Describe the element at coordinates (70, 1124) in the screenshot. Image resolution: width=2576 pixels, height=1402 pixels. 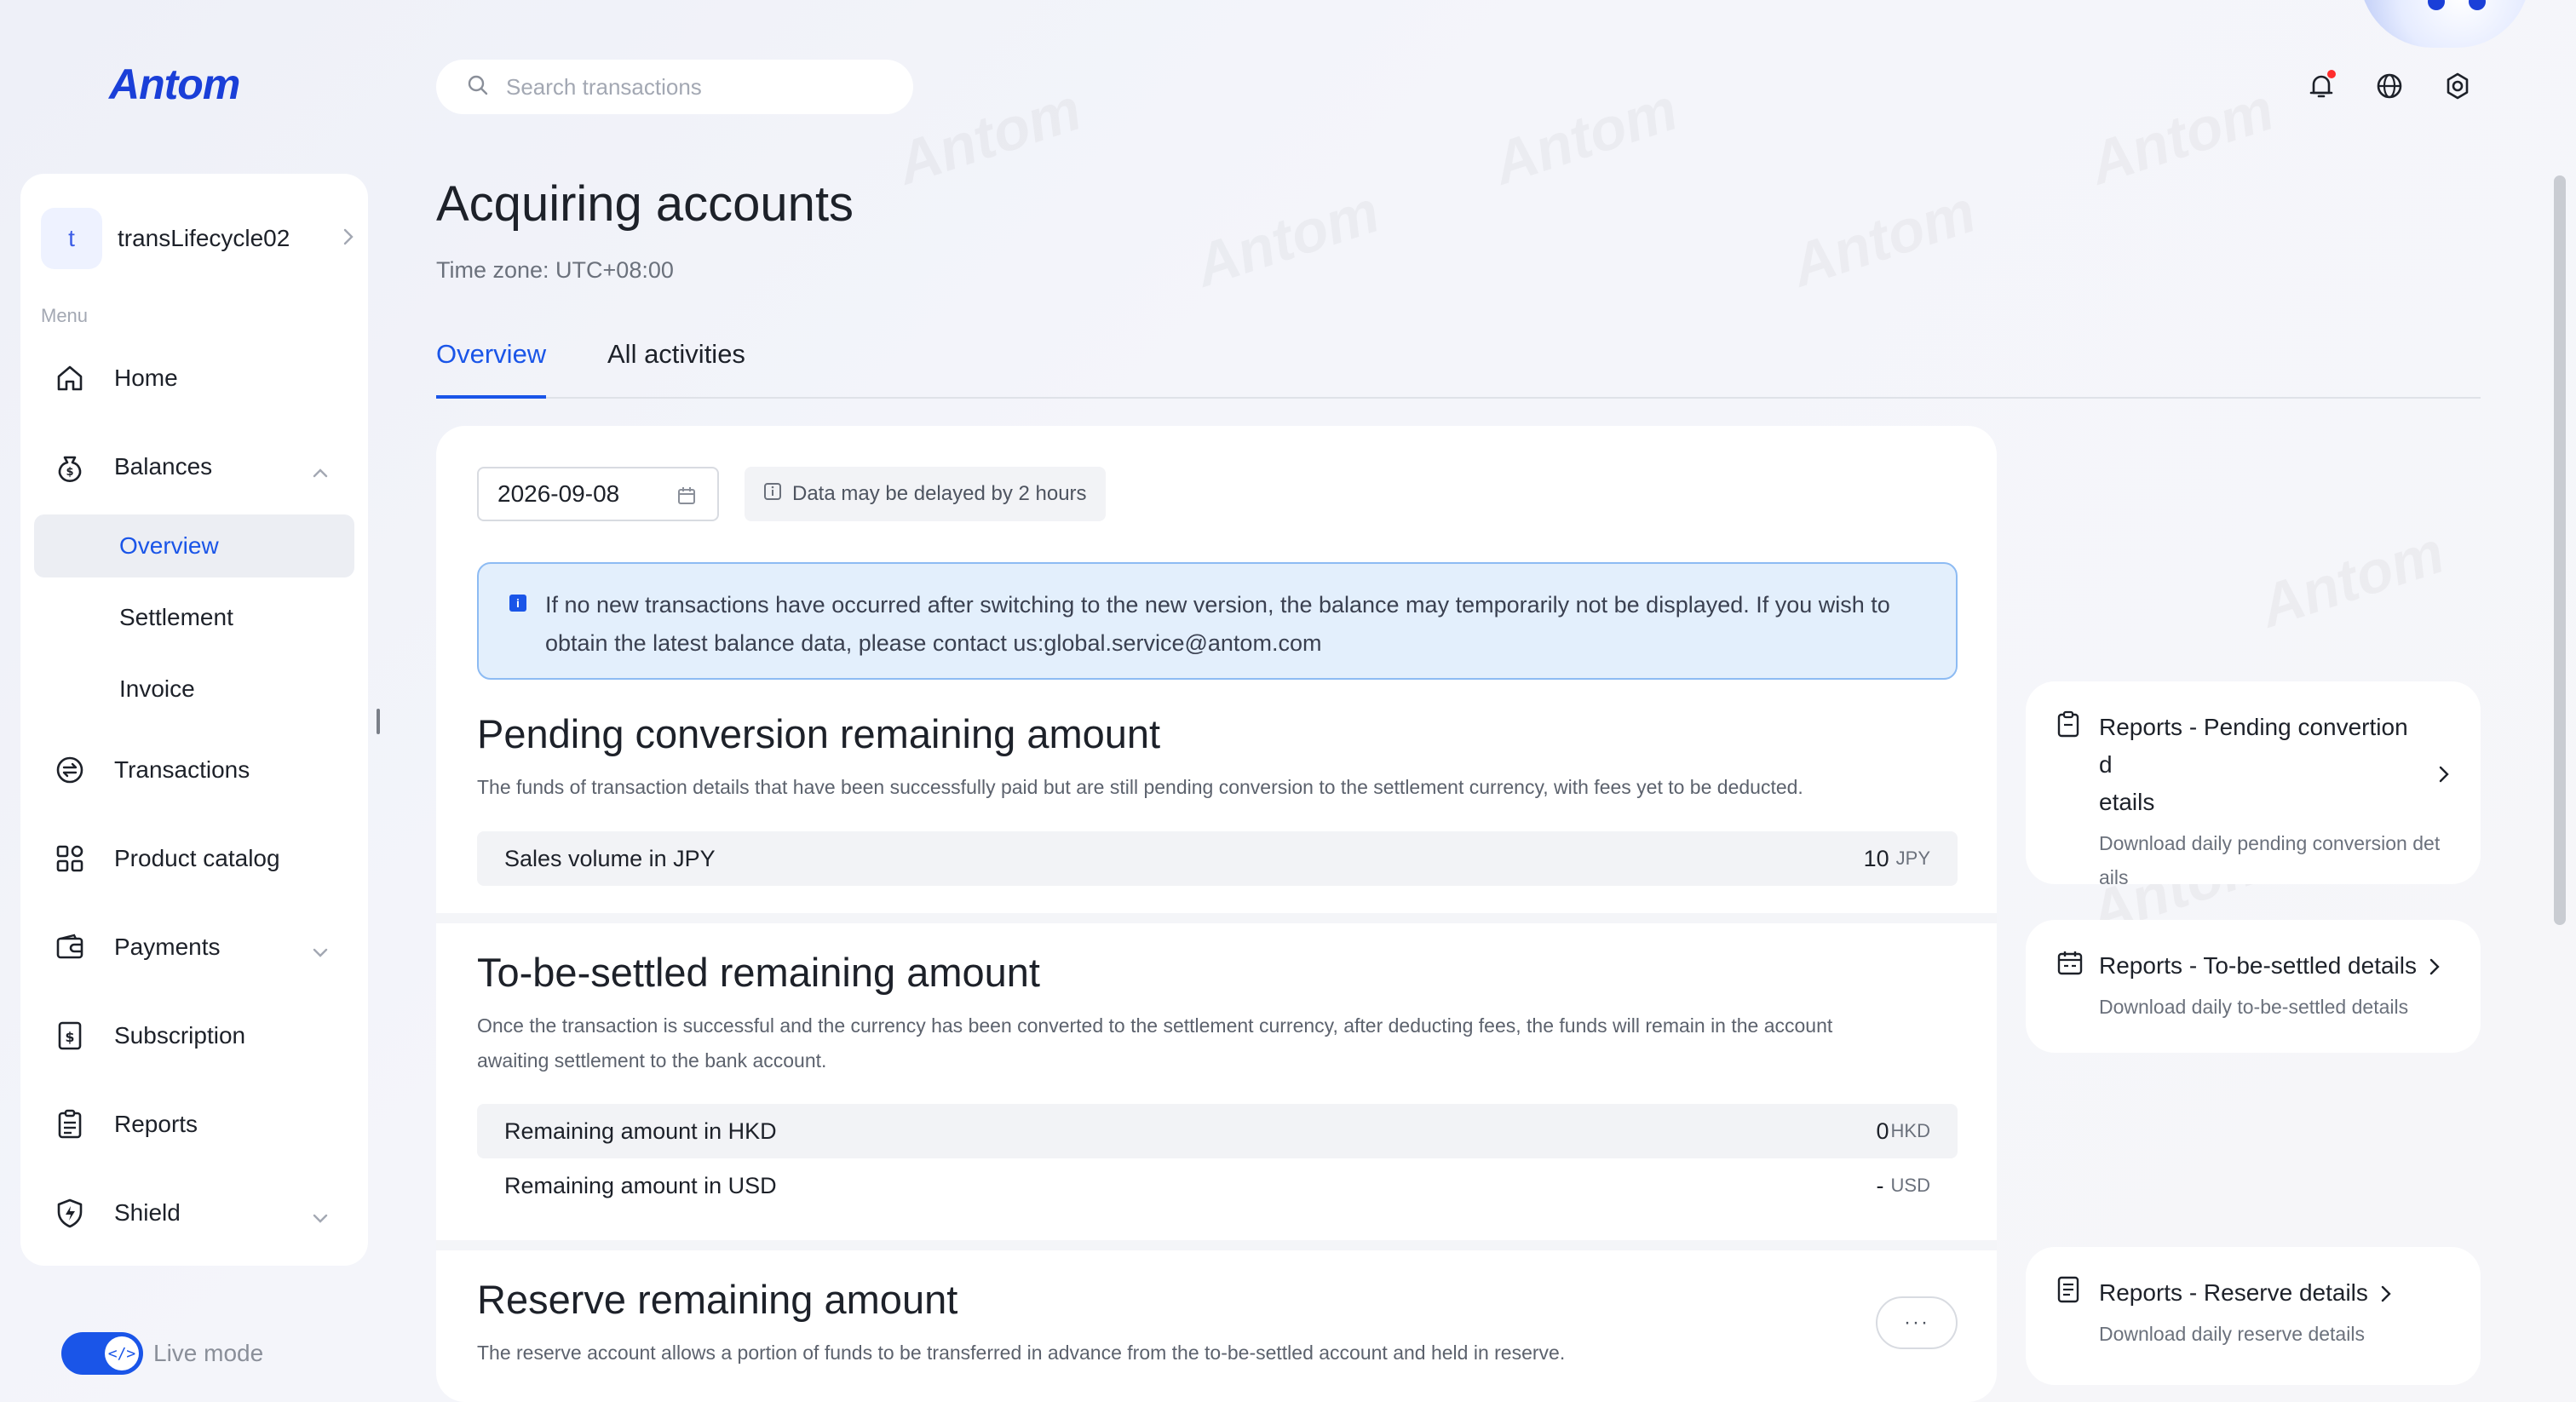
I see `clipboard-icon` at that location.